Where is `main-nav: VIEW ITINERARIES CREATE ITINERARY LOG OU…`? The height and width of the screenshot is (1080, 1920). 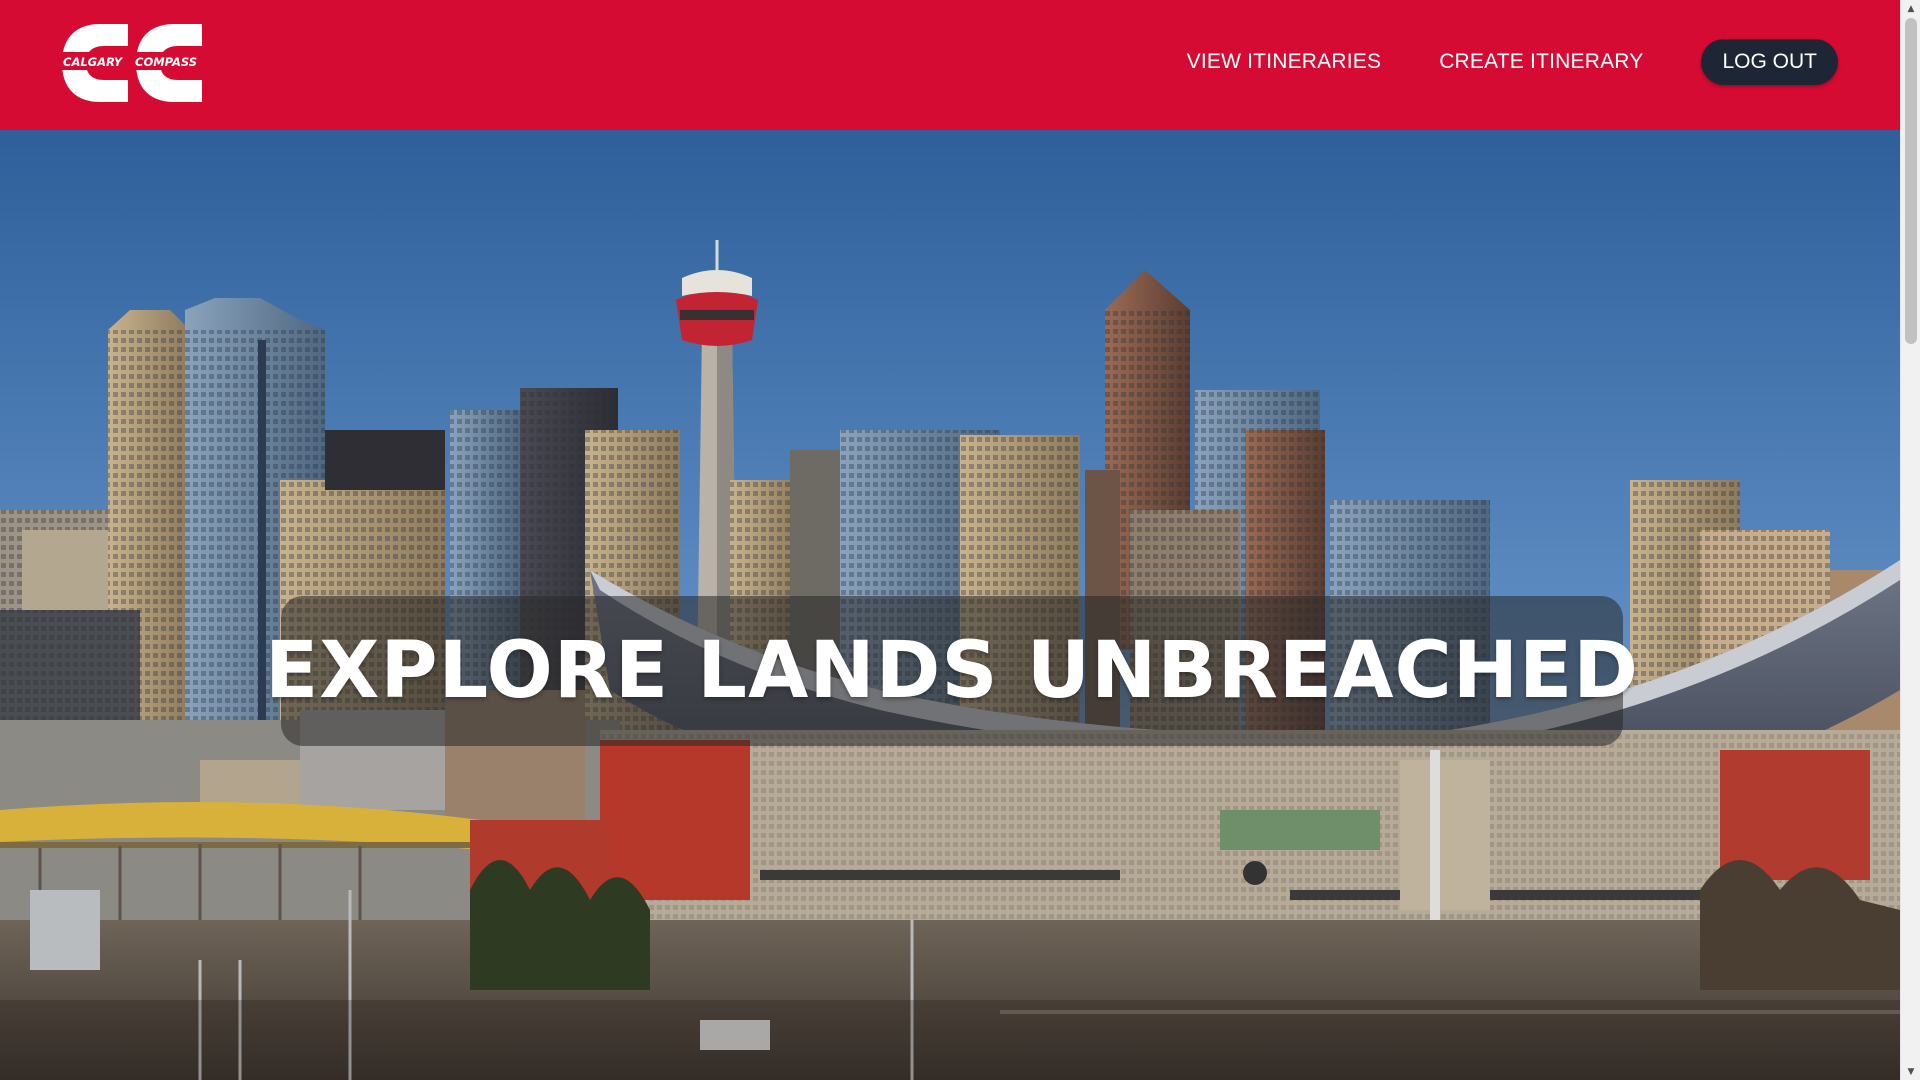
main-nav: VIEW ITINERARIES CREATE ITINERARY LOG OU… is located at coordinates (1512, 62).